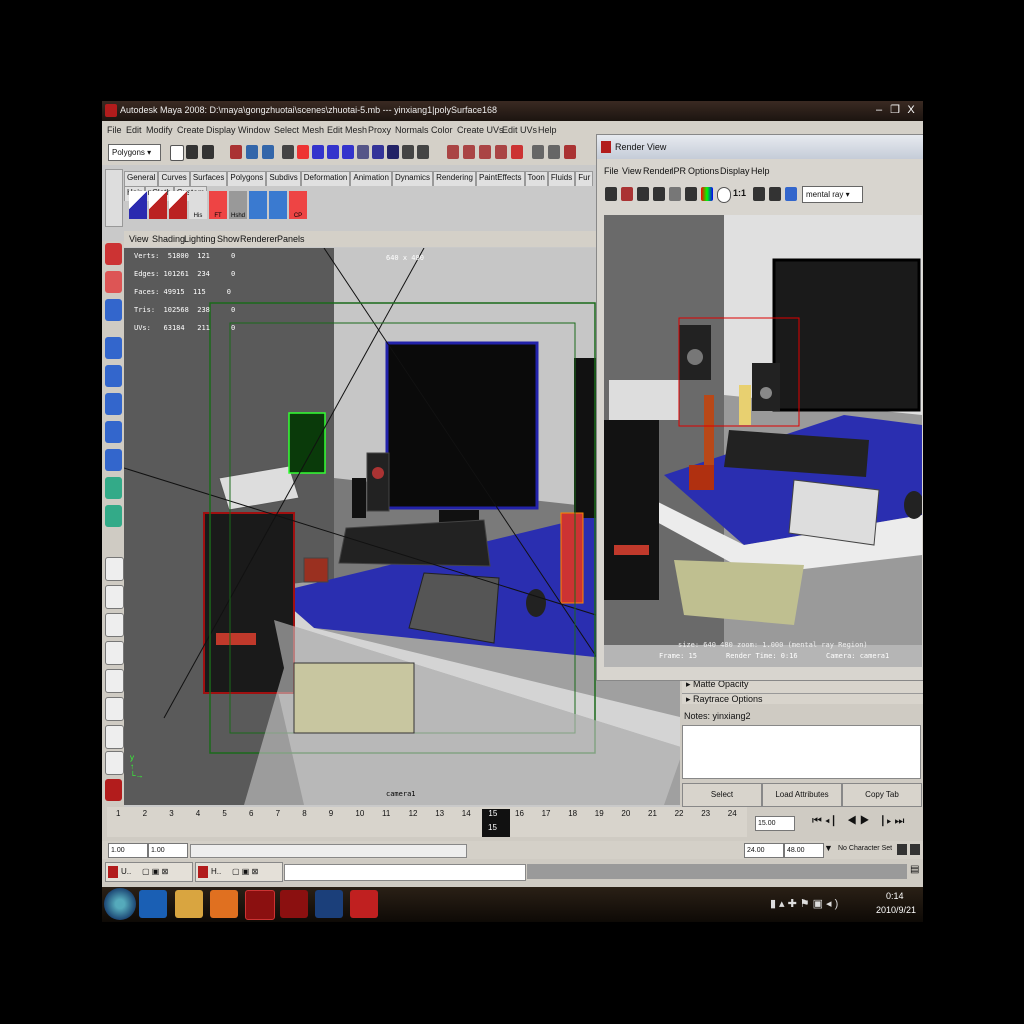 The width and height of the screenshot is (1024, 1024). I want to click on persp-graph-layout-icon, so click(114, 653).